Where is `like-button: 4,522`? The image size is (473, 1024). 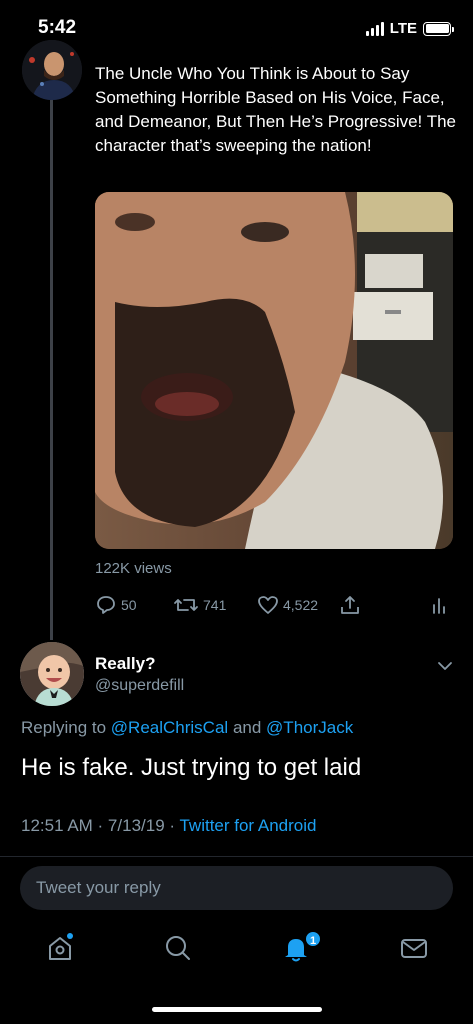
like-button: 4,522 is located at coordinates (287, 605).